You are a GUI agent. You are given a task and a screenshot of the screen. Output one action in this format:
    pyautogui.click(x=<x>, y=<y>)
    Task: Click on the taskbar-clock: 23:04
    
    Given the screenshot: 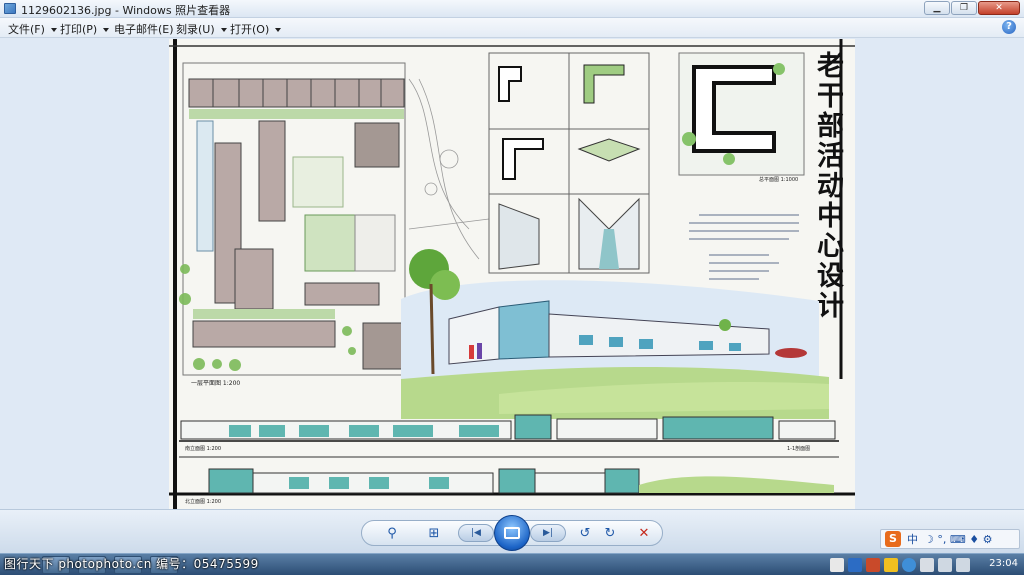 What is the action you would take?
    pyautogui.click(x=1003, y=563)
    